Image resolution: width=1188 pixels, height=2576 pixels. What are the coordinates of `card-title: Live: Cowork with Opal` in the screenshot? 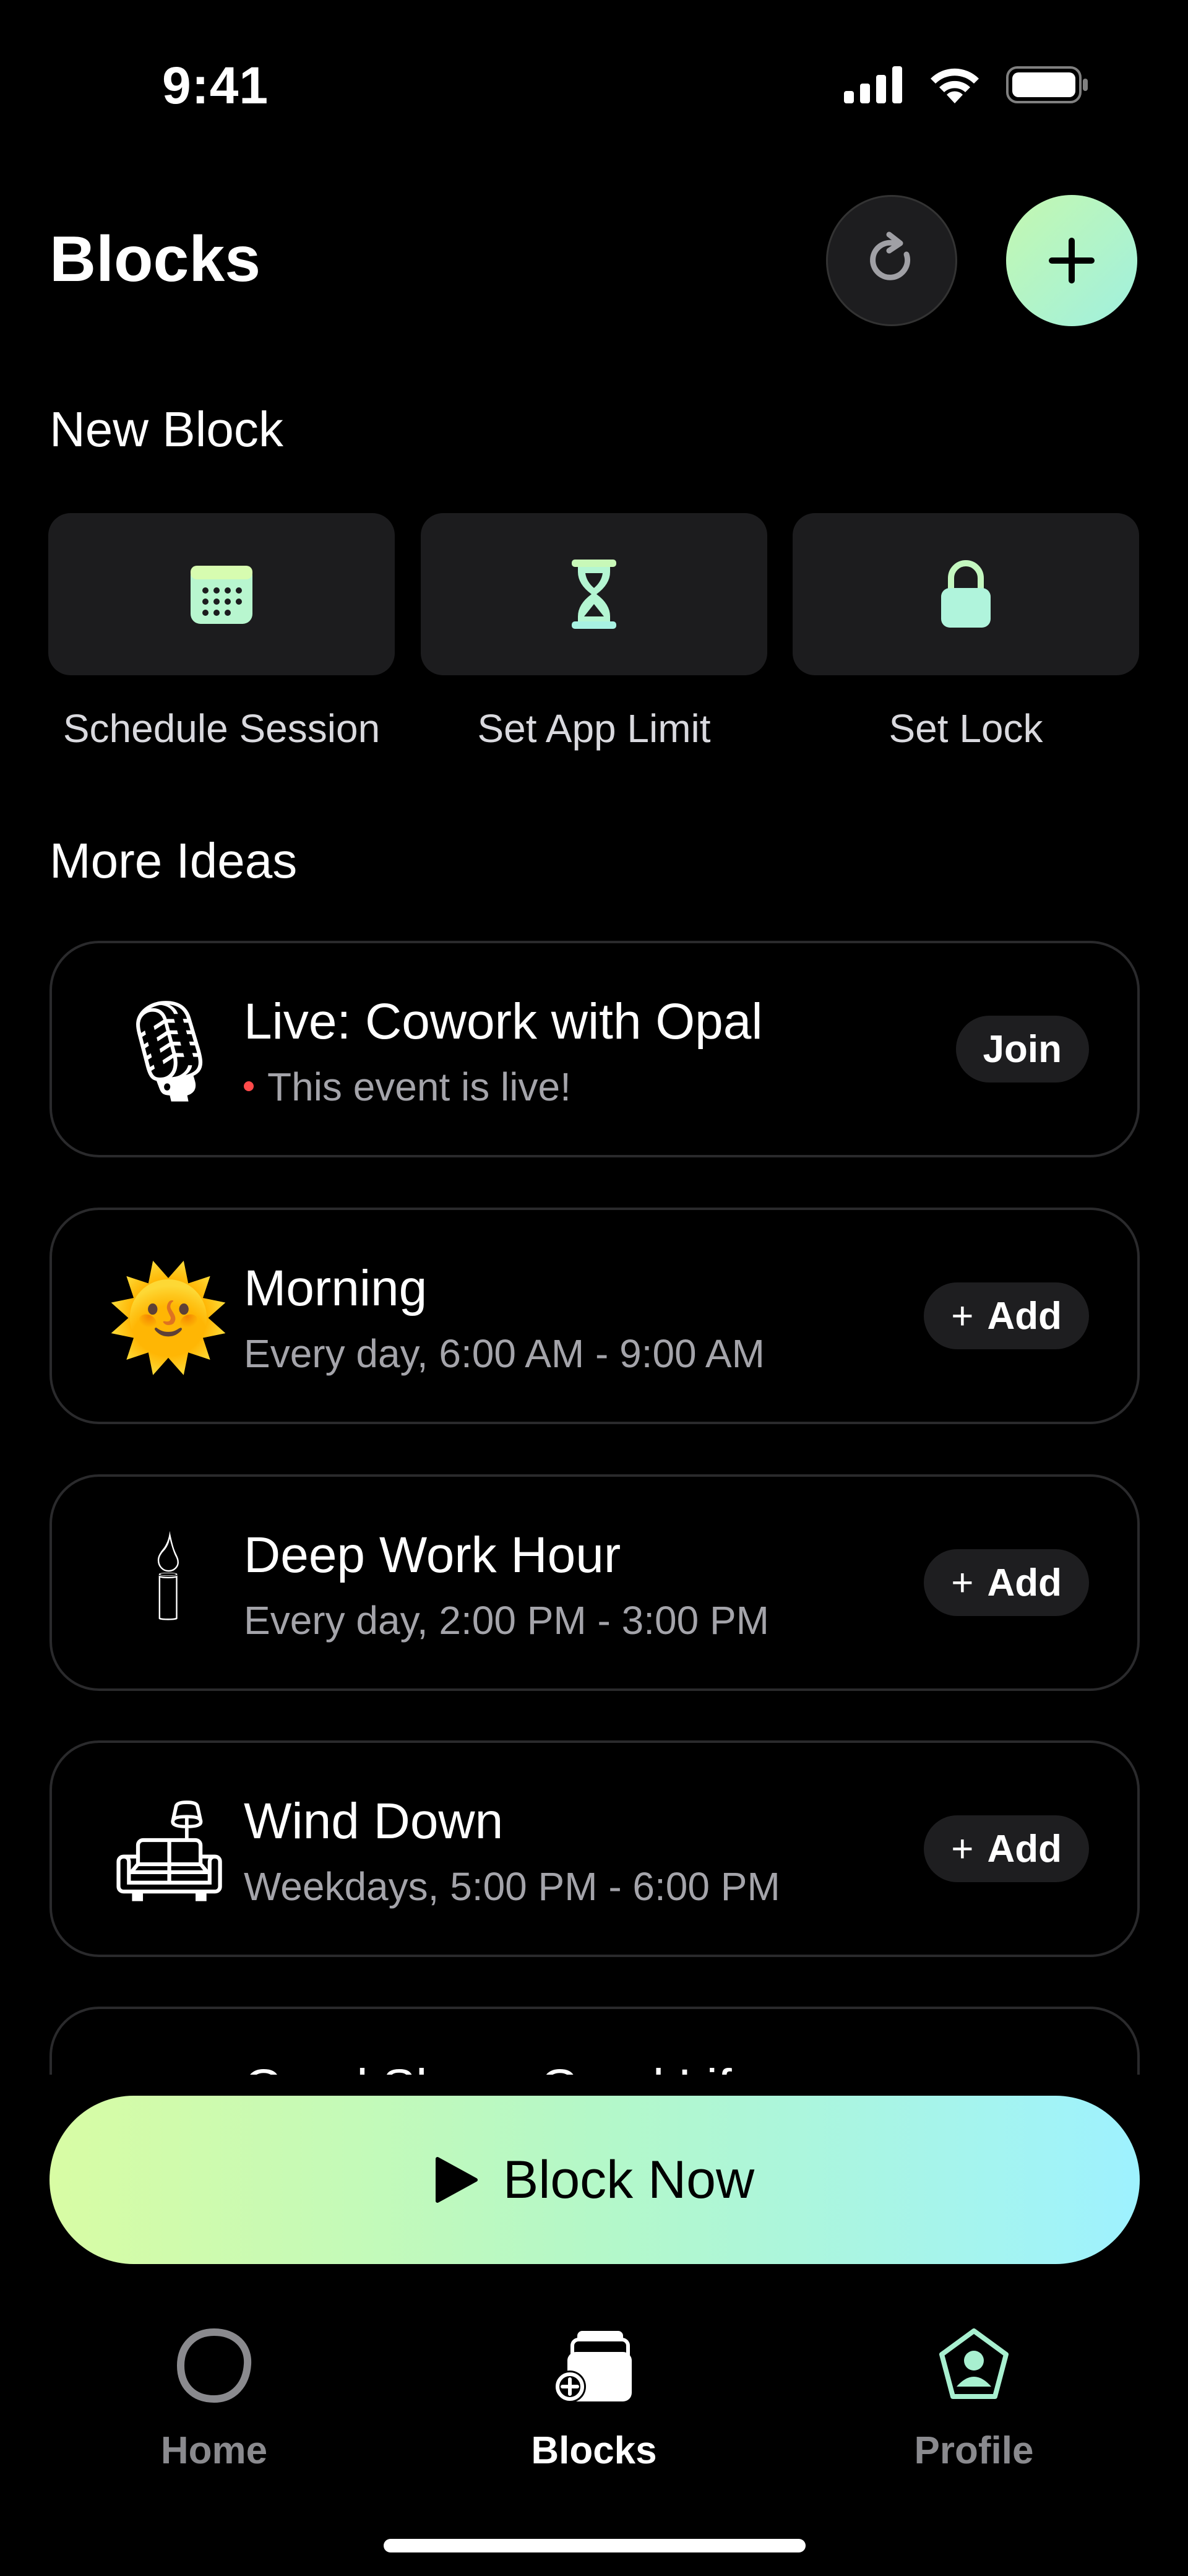 It's located at (503, 1021).